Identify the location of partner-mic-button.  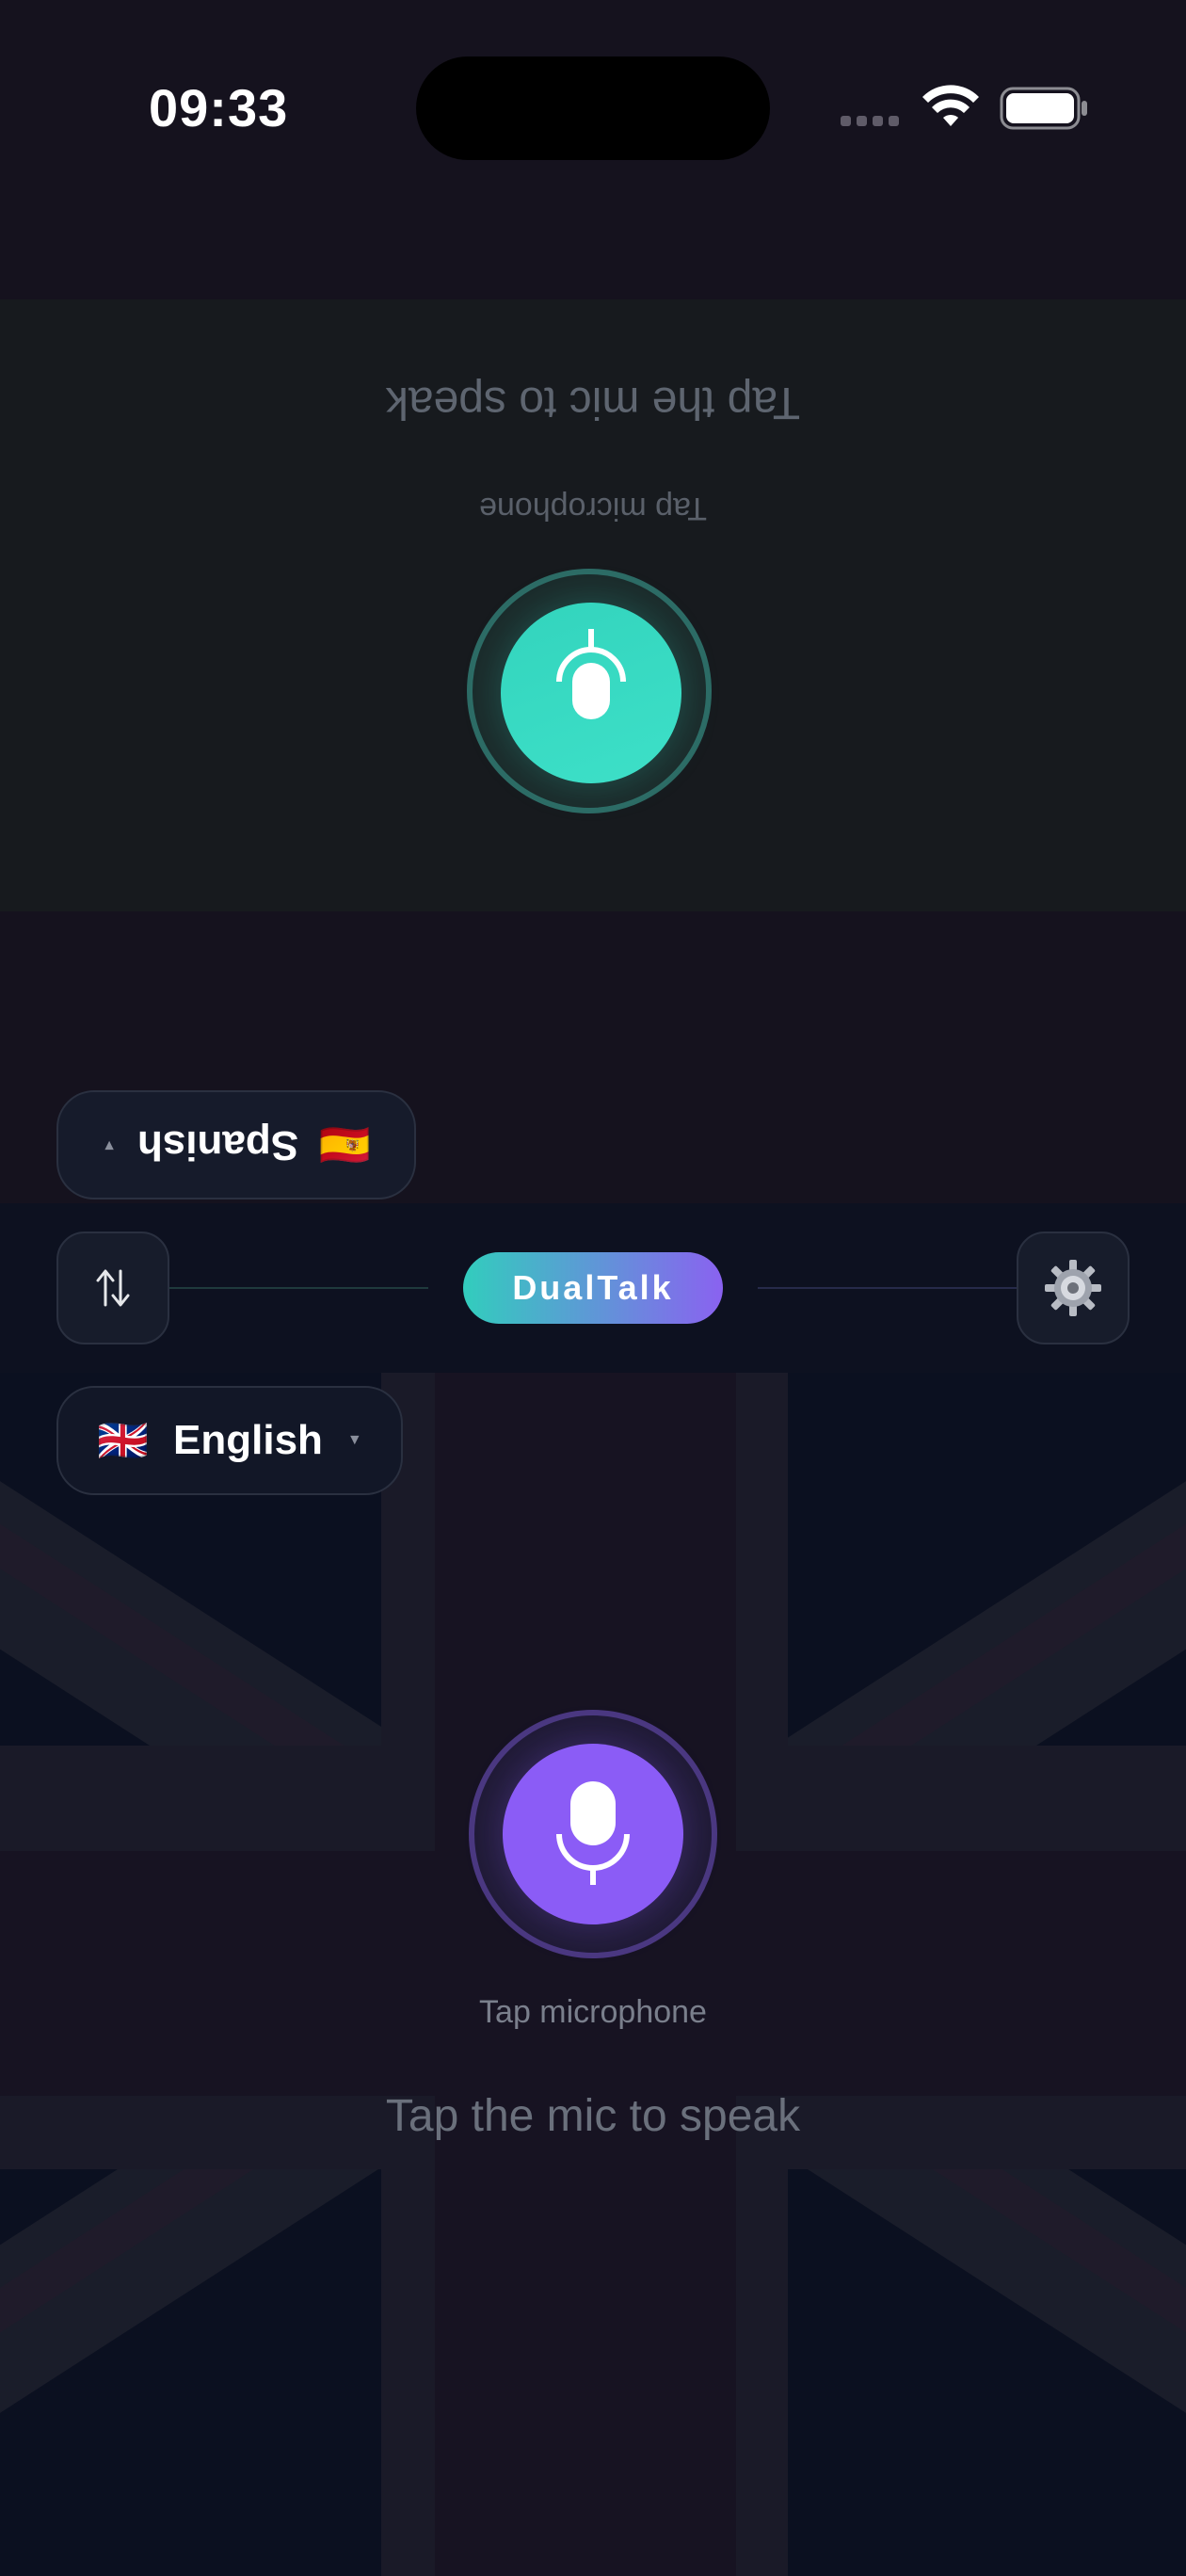
(591, 693).